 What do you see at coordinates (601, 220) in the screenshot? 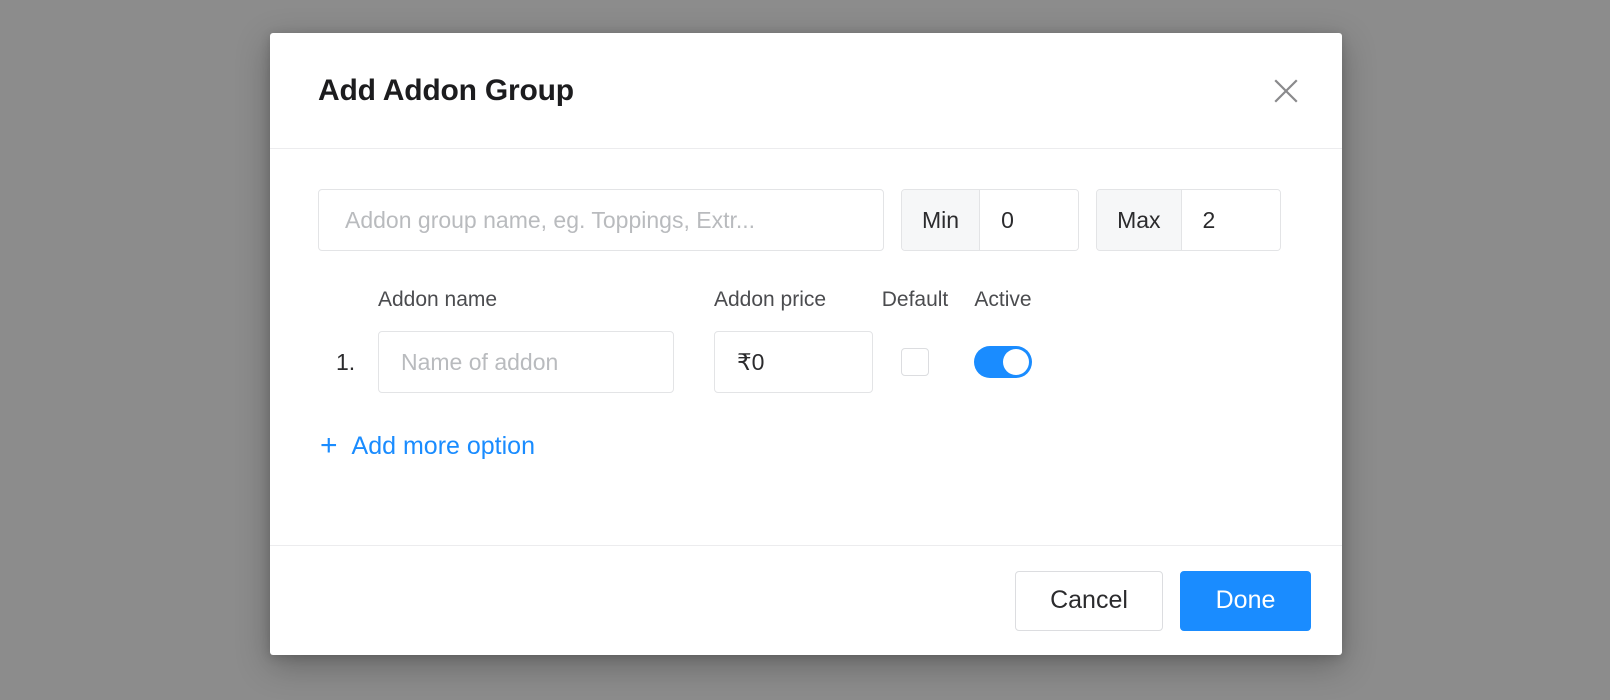
I see `addon-group-name-input` at bounding box center [601, 220].